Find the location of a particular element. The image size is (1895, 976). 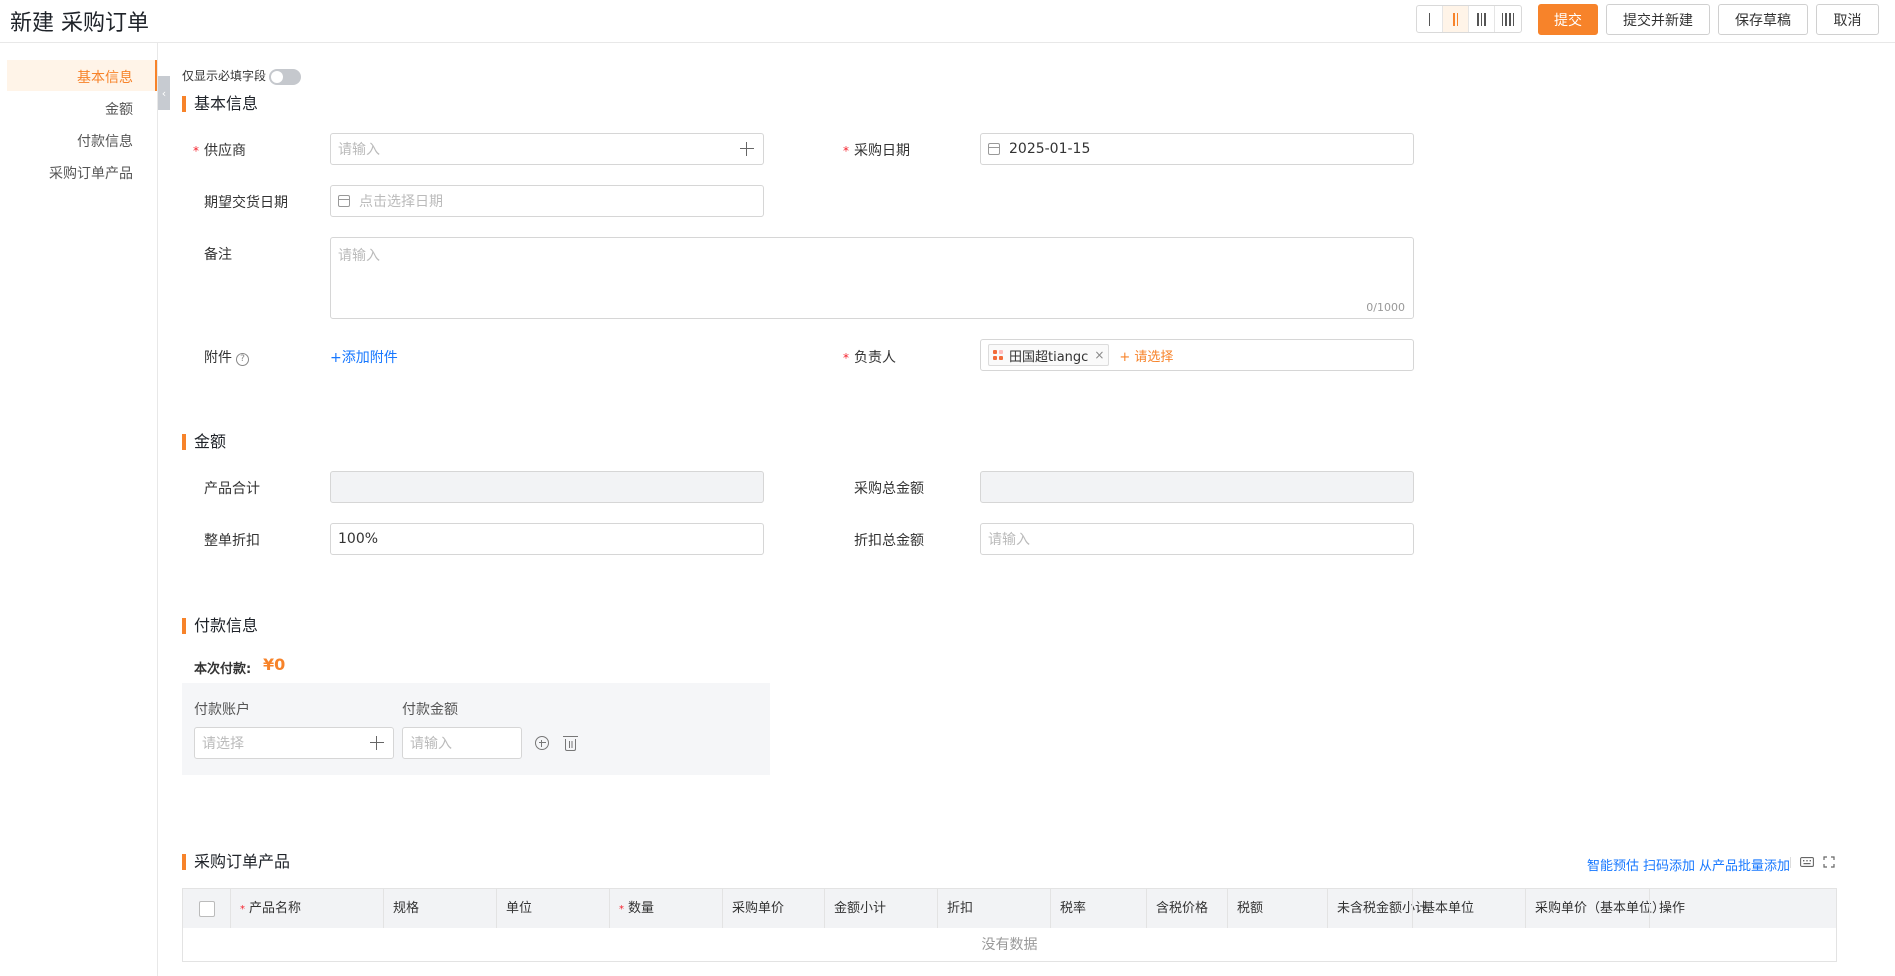

column-header: 操作 is located at coordinates (1667, 908).